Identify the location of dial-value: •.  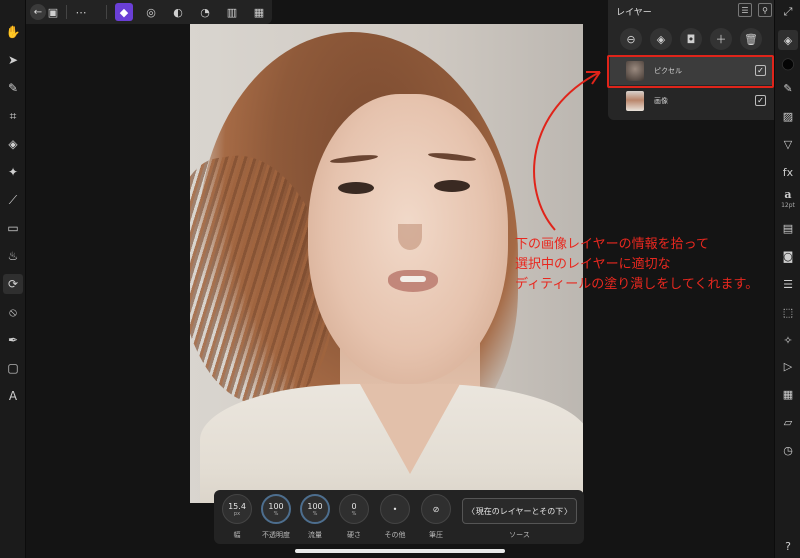
(395, 509).